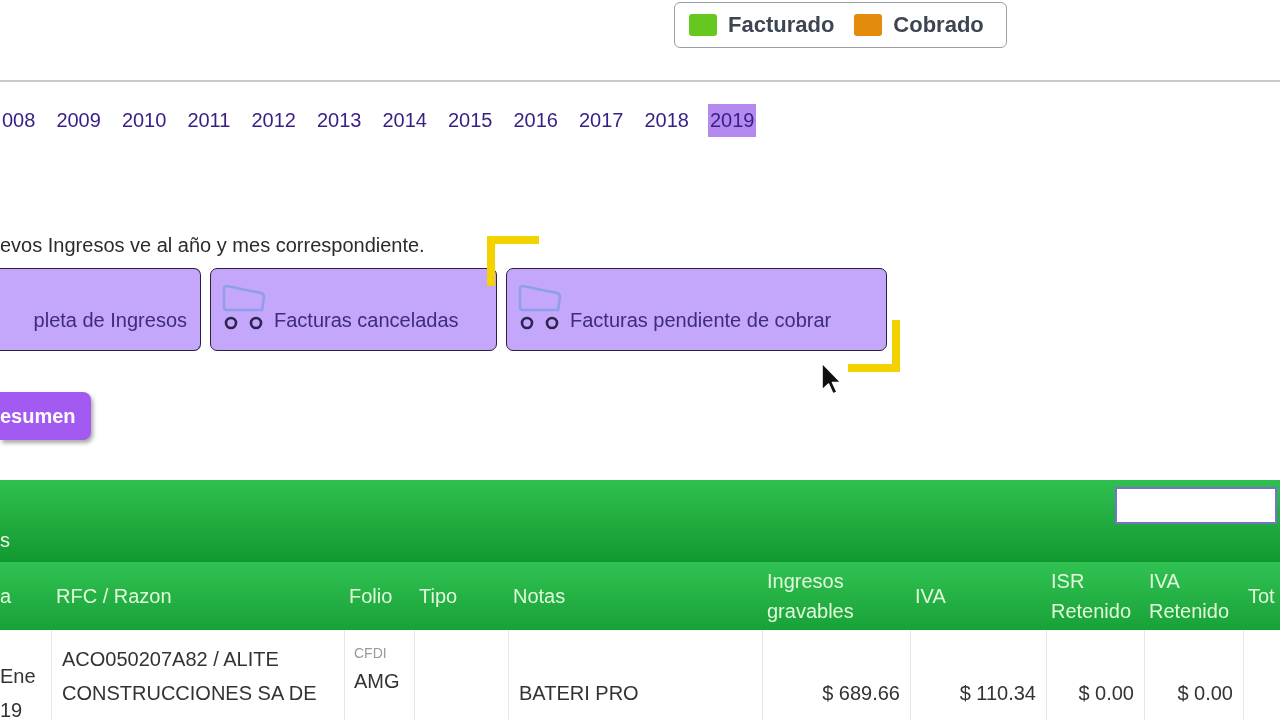 The image size is (1280, 720). Describe the element at coordinates (209, 120) in the screenshot. I see `year-link: 2011` at that location.